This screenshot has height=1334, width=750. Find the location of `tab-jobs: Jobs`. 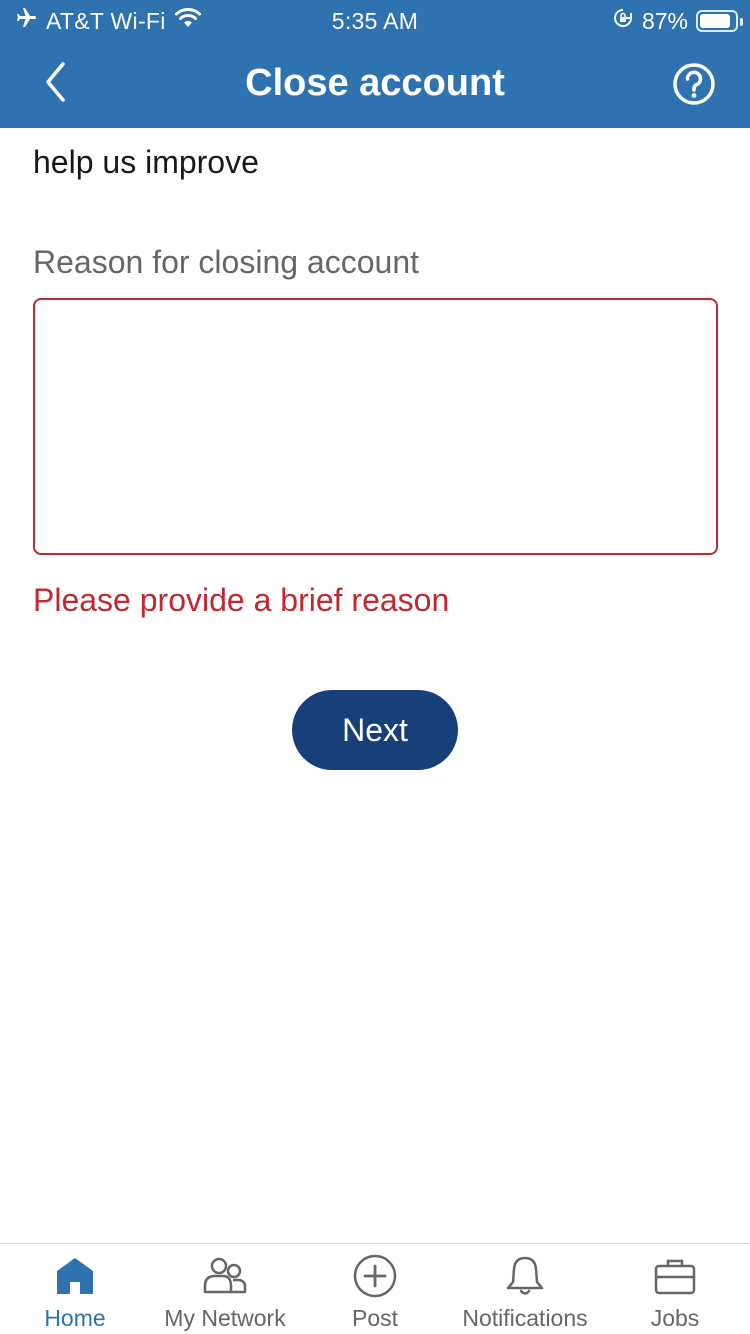

tab-jobs: Jobs is located at coordinates (675, 1289).